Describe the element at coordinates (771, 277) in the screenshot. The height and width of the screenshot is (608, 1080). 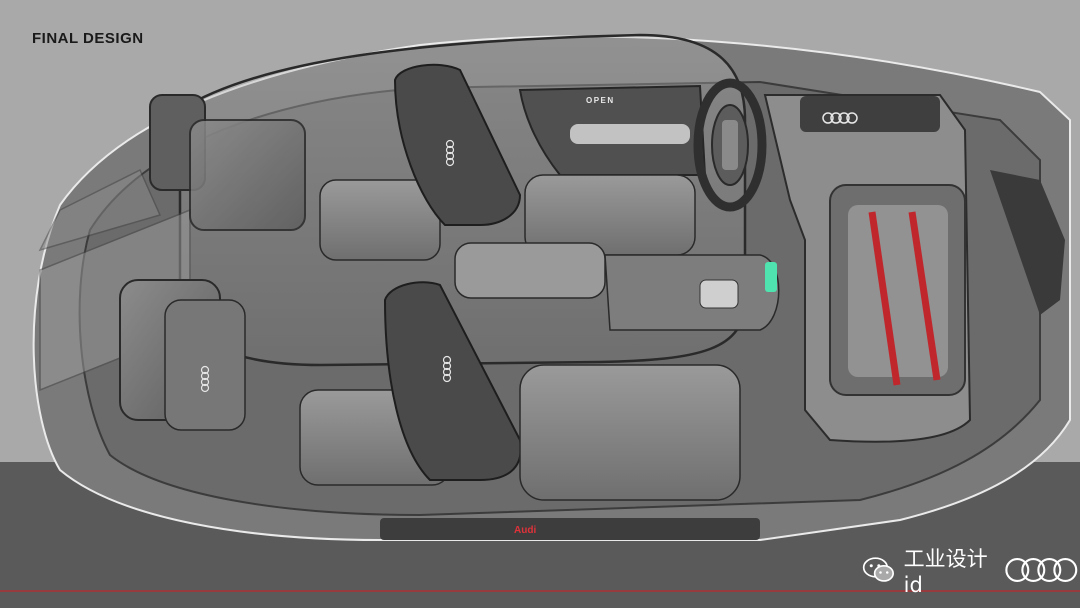
I see `ambient-light` at that location.